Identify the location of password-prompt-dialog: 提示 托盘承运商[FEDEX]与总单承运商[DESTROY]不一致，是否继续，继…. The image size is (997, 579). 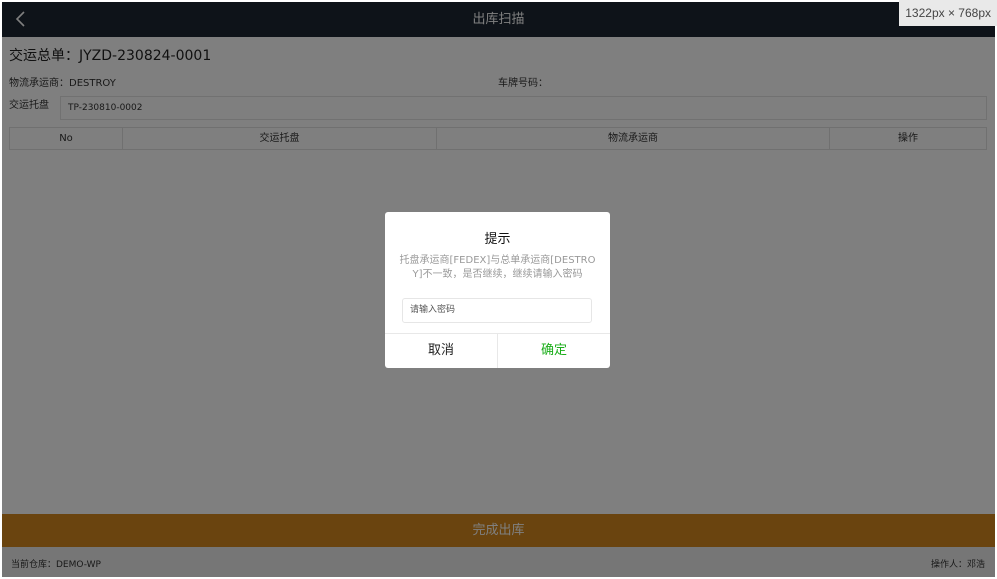
(497, 290).